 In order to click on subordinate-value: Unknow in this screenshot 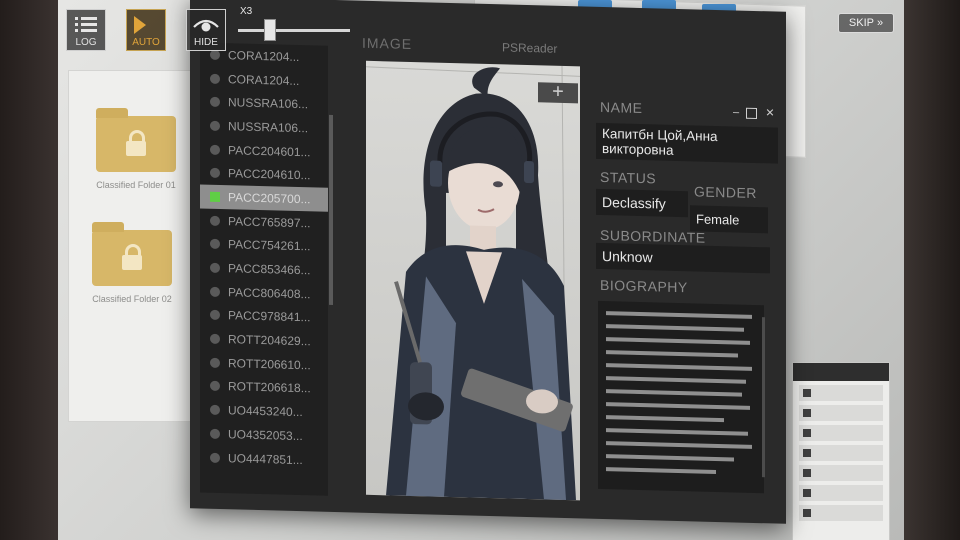, I will do `click(683, 258)`.